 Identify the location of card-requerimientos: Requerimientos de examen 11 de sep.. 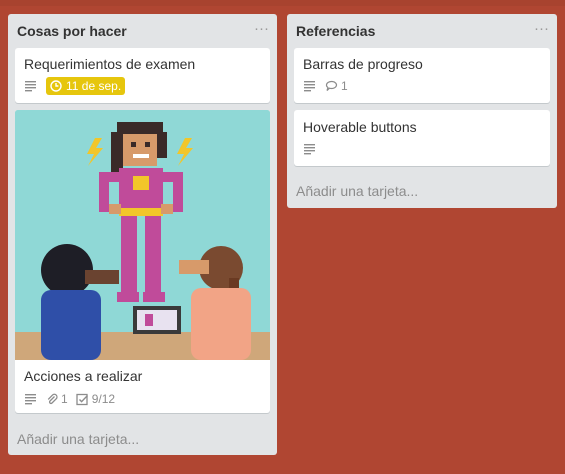
(142, 75).